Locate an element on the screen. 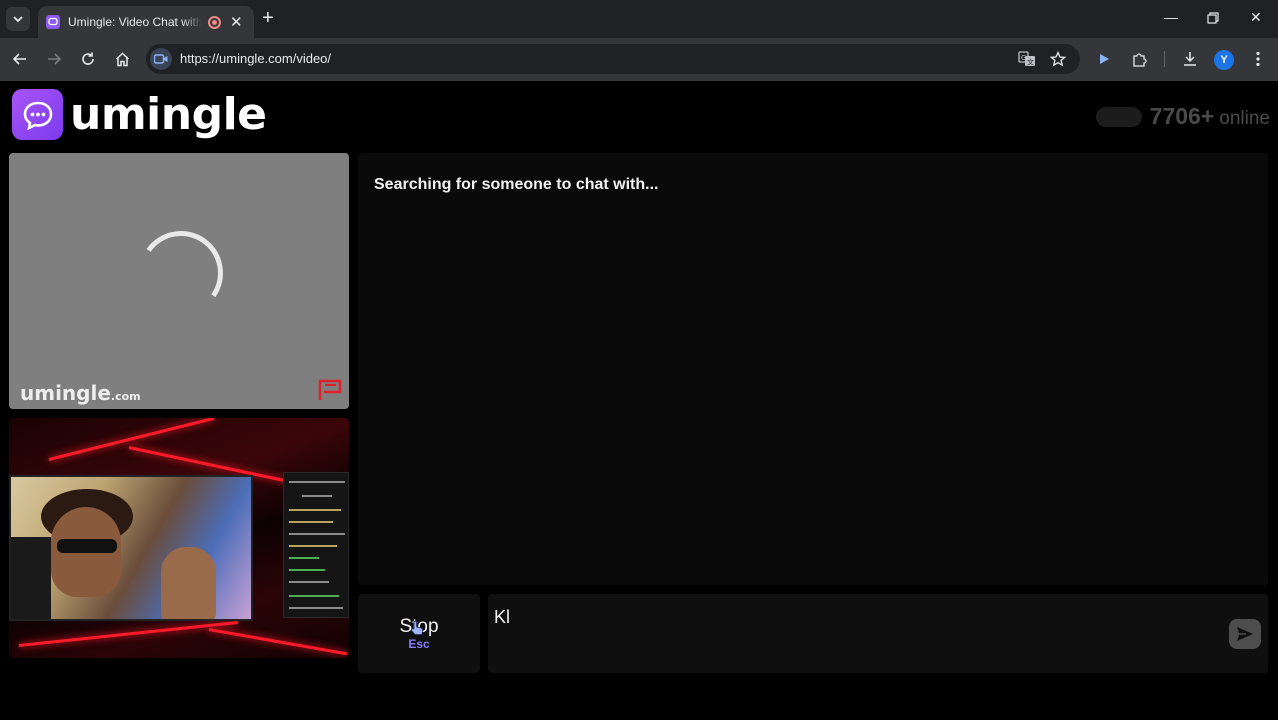  minimize-icon: — is located at coordinates (1171, 17).